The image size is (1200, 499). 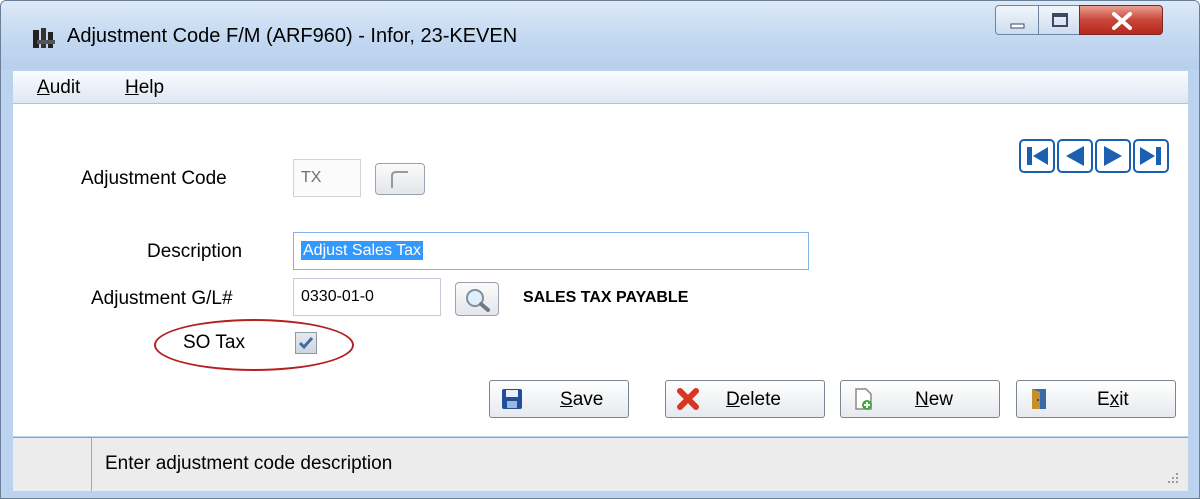 What do you see at coordinates (920, 399) in the screenshot?
I see `new-button: New` at bounding box center [920, 399].